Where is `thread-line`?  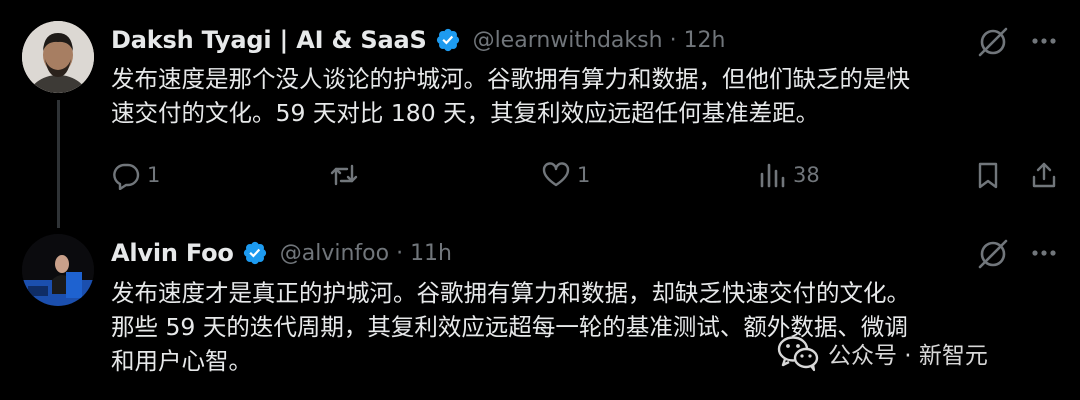
thread-line is located at coordinates (58, 164).